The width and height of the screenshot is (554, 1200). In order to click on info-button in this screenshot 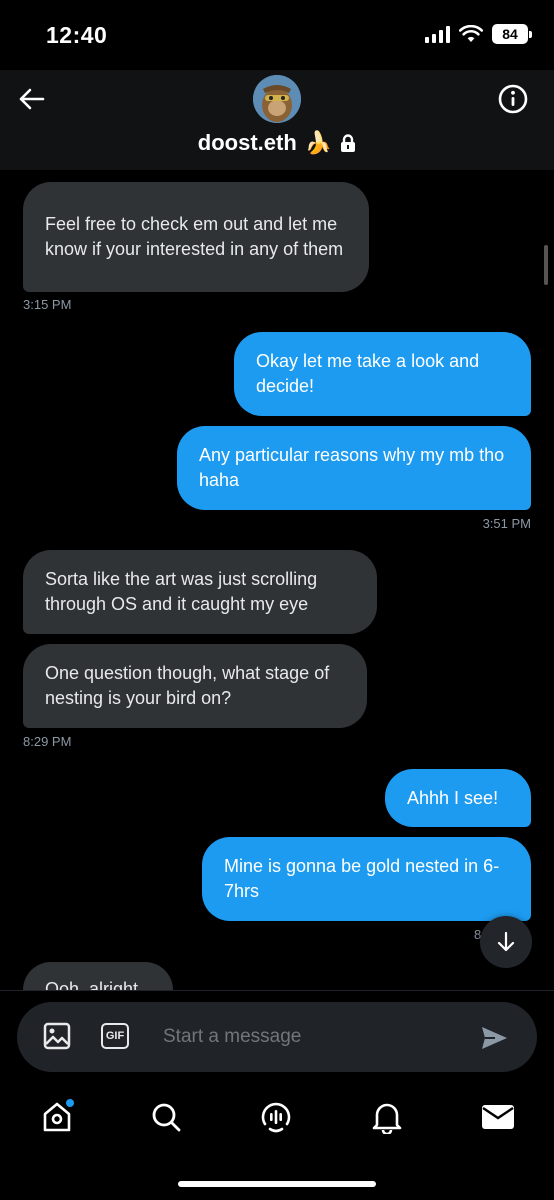, I will do `click(513, 99)`.